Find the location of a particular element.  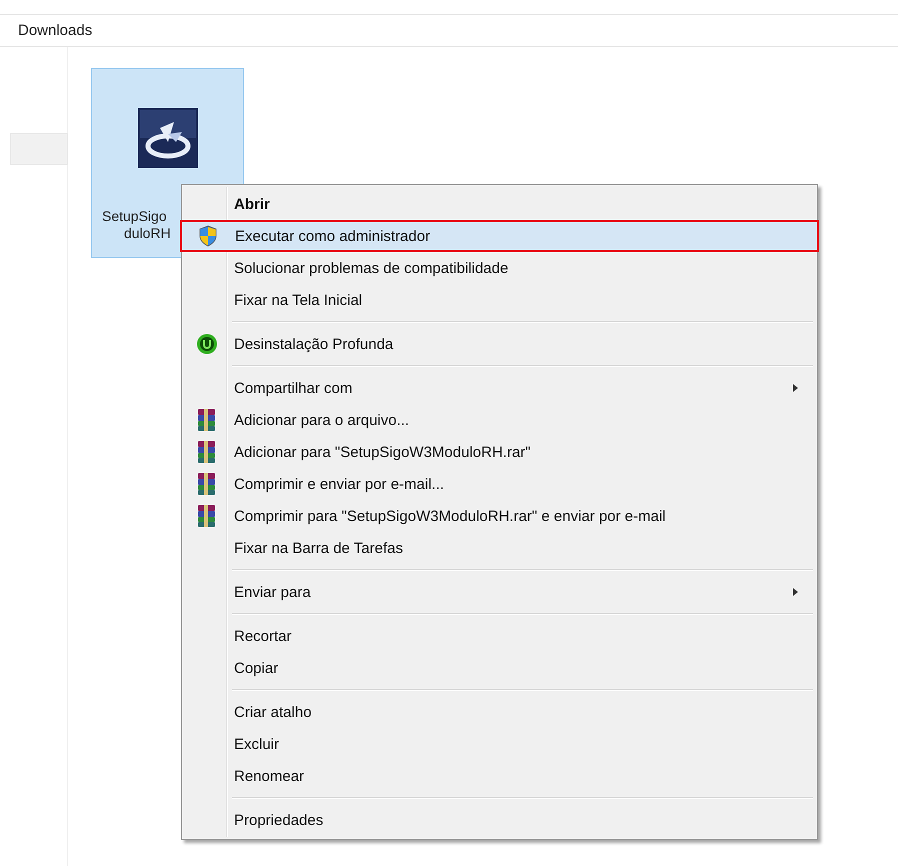

menu-item-label: Fixar na Barra de Tarefas is located at coordinates (318, 548).